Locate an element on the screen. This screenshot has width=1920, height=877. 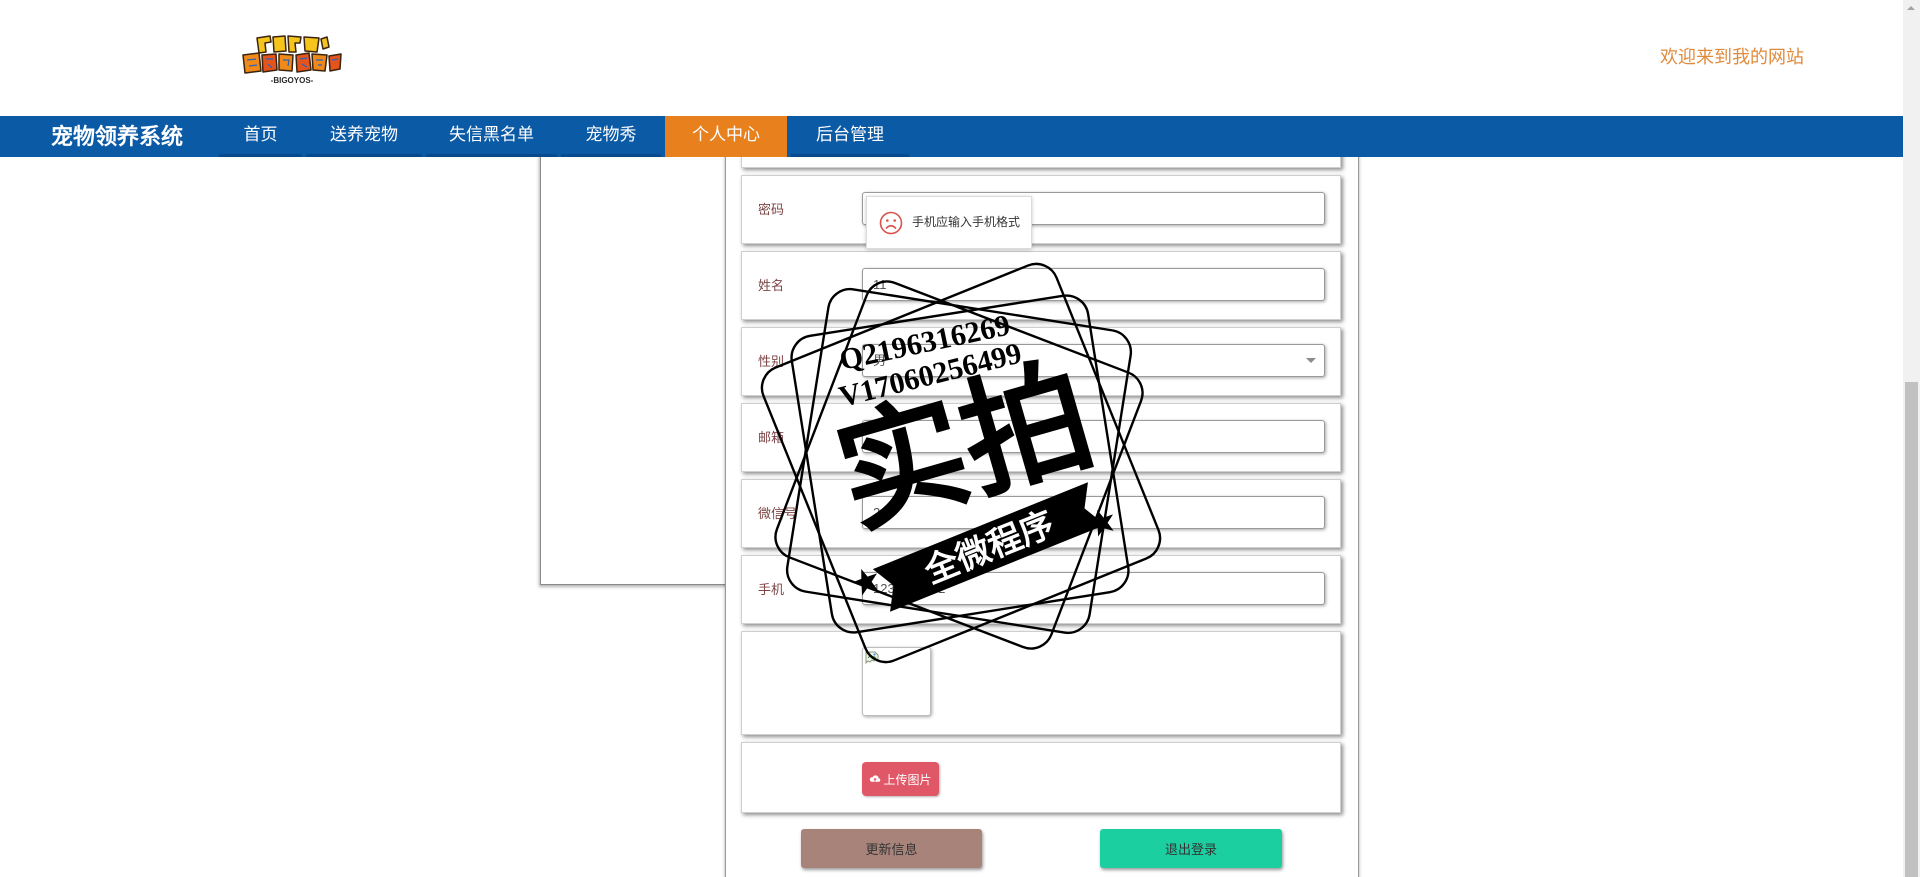
chevron-down-icon is located at coordinates (1311, 360).